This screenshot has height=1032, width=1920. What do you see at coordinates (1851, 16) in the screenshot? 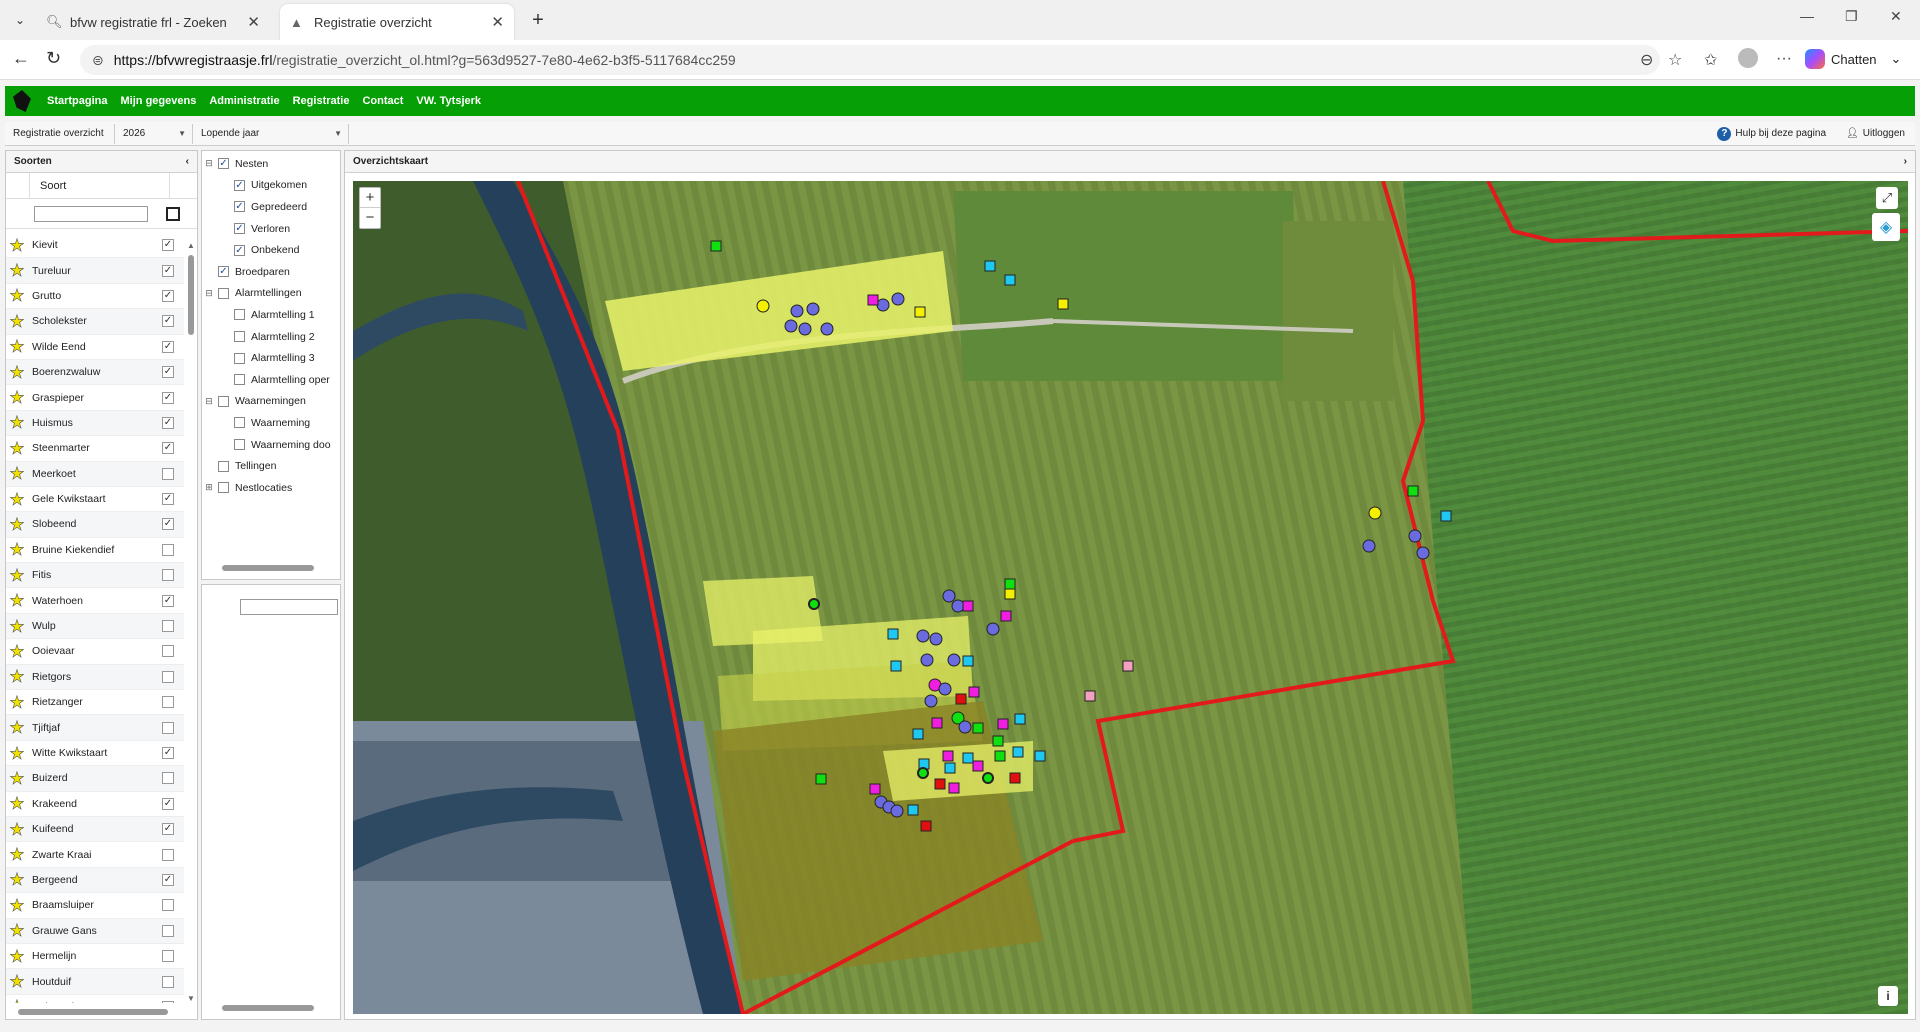
I see `restore-icon: ❐` at bounding box center [1851, 16].